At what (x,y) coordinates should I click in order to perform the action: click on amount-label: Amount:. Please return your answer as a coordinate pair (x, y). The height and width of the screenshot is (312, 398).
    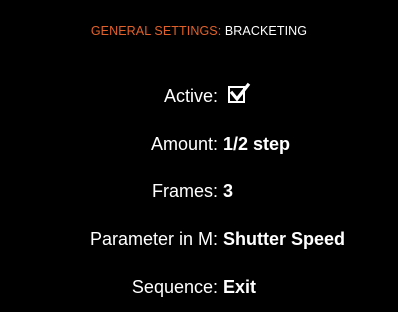
    Looking at the image, I should click on (184, 144).